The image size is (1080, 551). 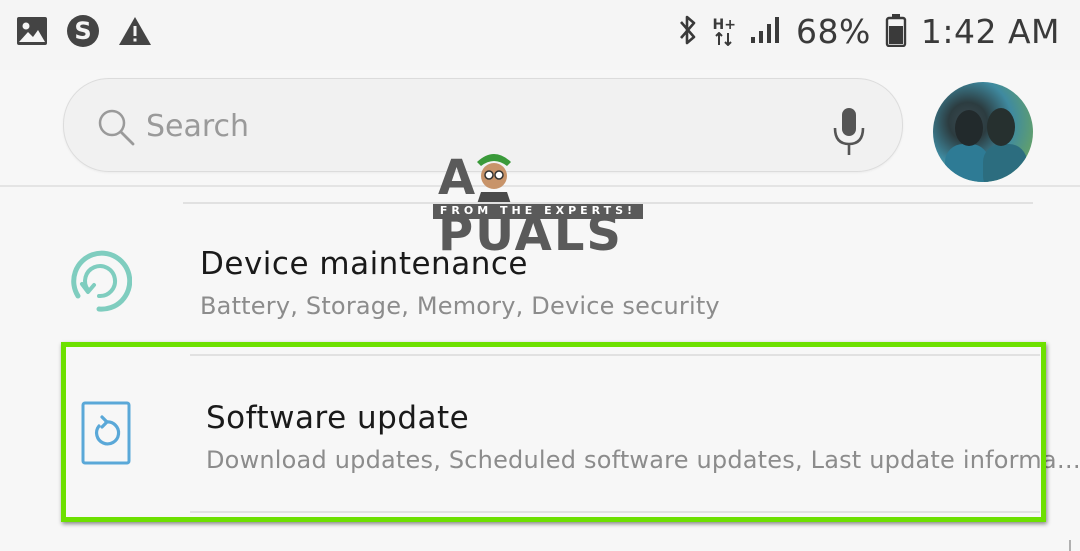 What do you see at coordinates (833, 31) in the screenshot?
I see `battery-percentage: 68%` at bounding box center [833, 31].